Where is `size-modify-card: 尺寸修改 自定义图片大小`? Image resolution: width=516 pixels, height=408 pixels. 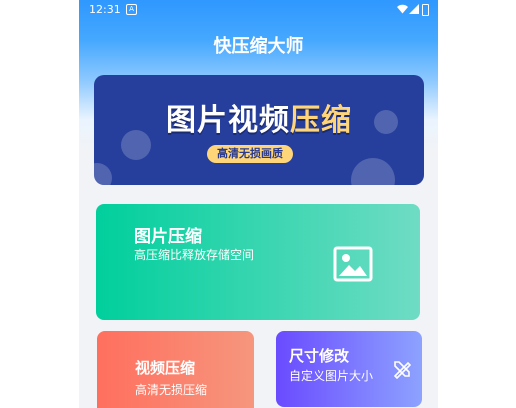 size-modify-card: 尺寸修改 自定义图片大小 is located at coordinates (349, 369).